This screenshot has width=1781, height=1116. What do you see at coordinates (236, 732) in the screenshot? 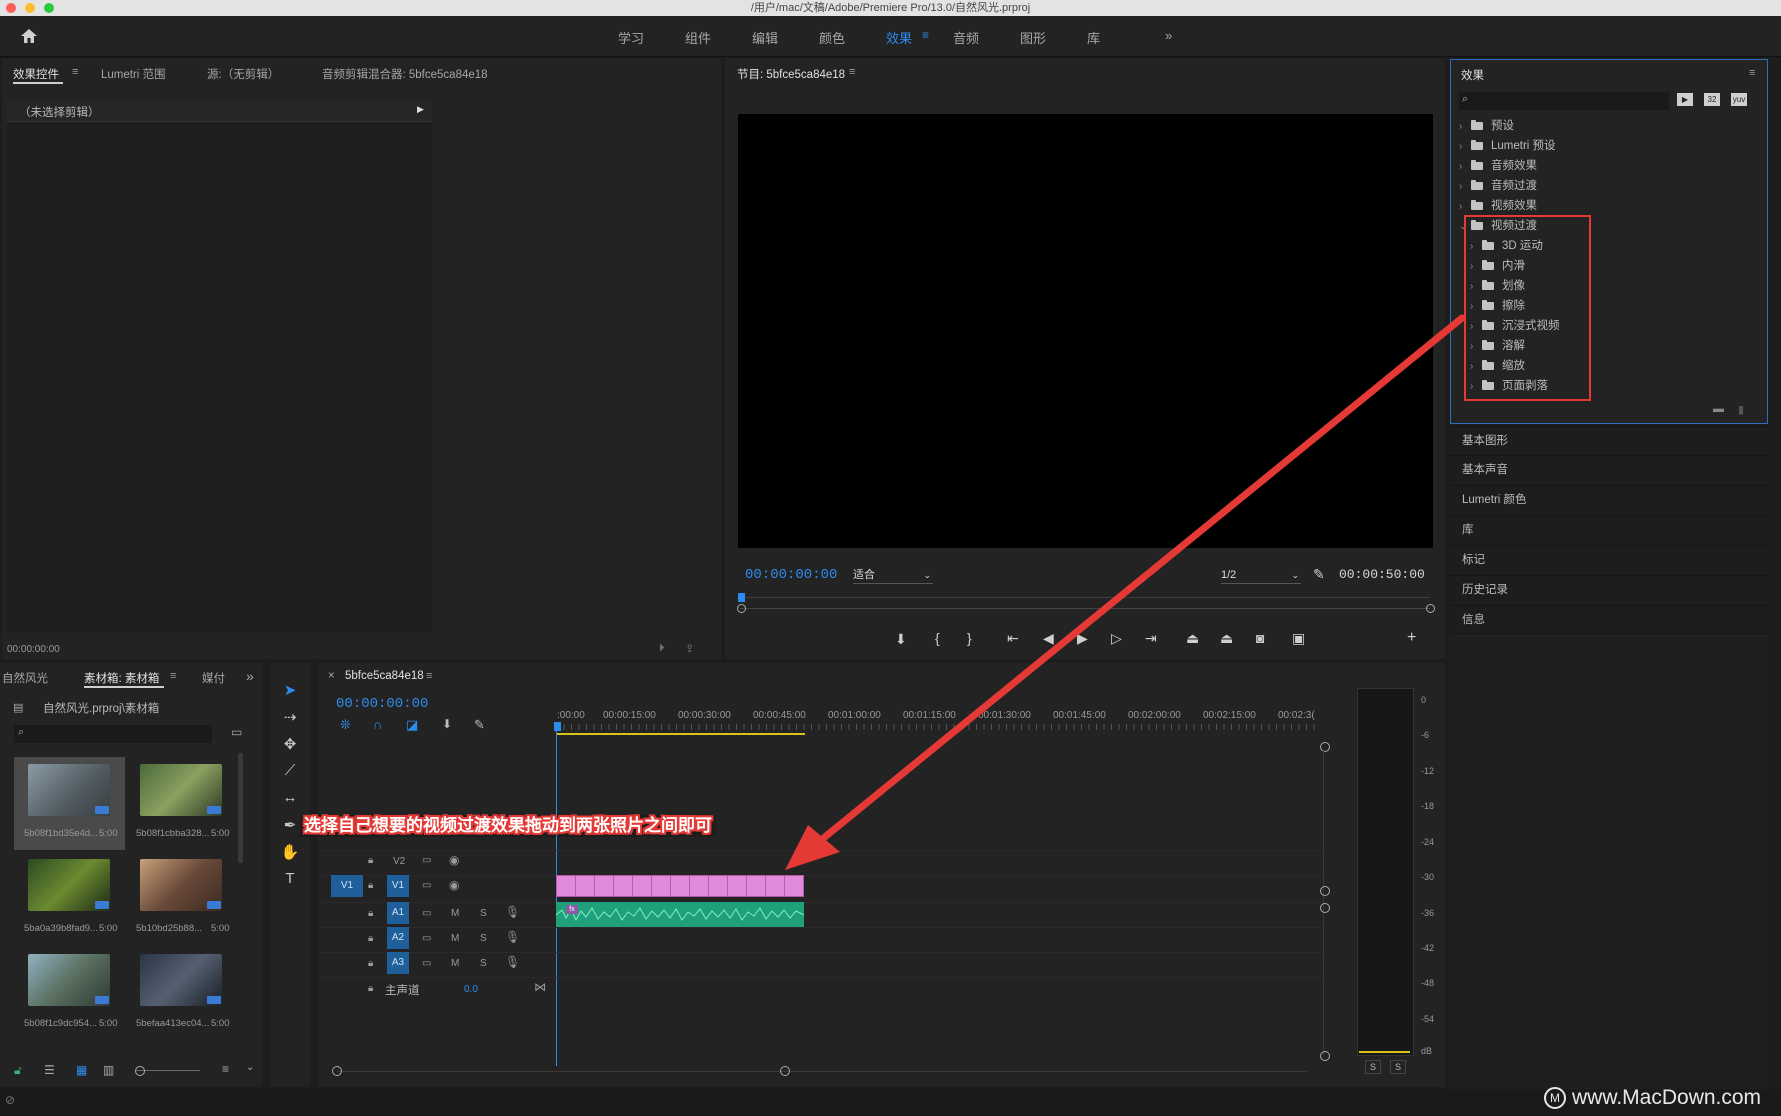
I see `new-search-bin-icon: ▭` at bounding box center [236, 732].